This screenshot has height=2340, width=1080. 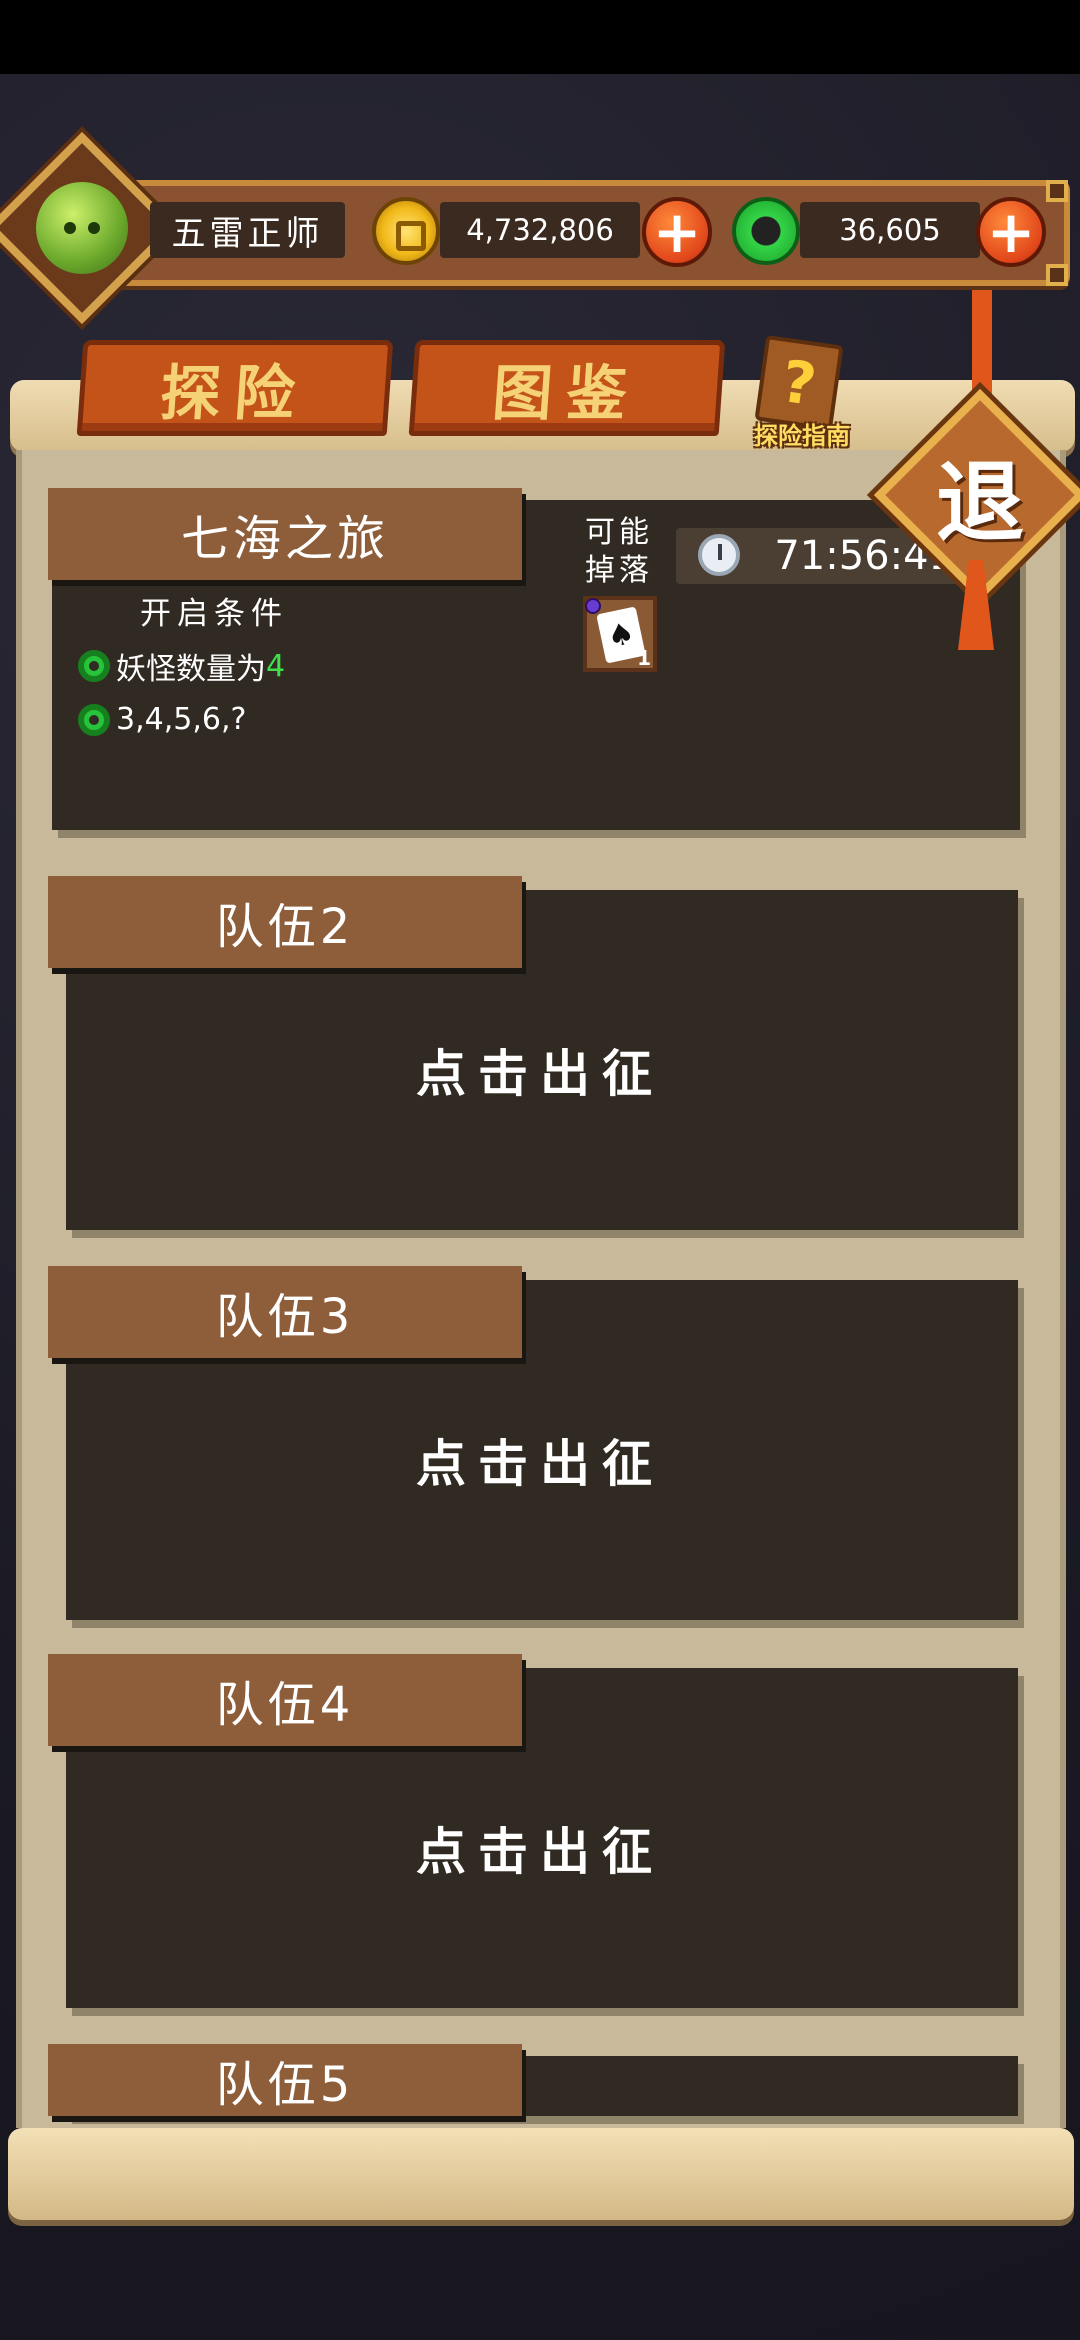 What do you see at coordinates (247, 230) in the screenshot?
I see `player-name: 五雷正师` at bounding box center [247, 230].